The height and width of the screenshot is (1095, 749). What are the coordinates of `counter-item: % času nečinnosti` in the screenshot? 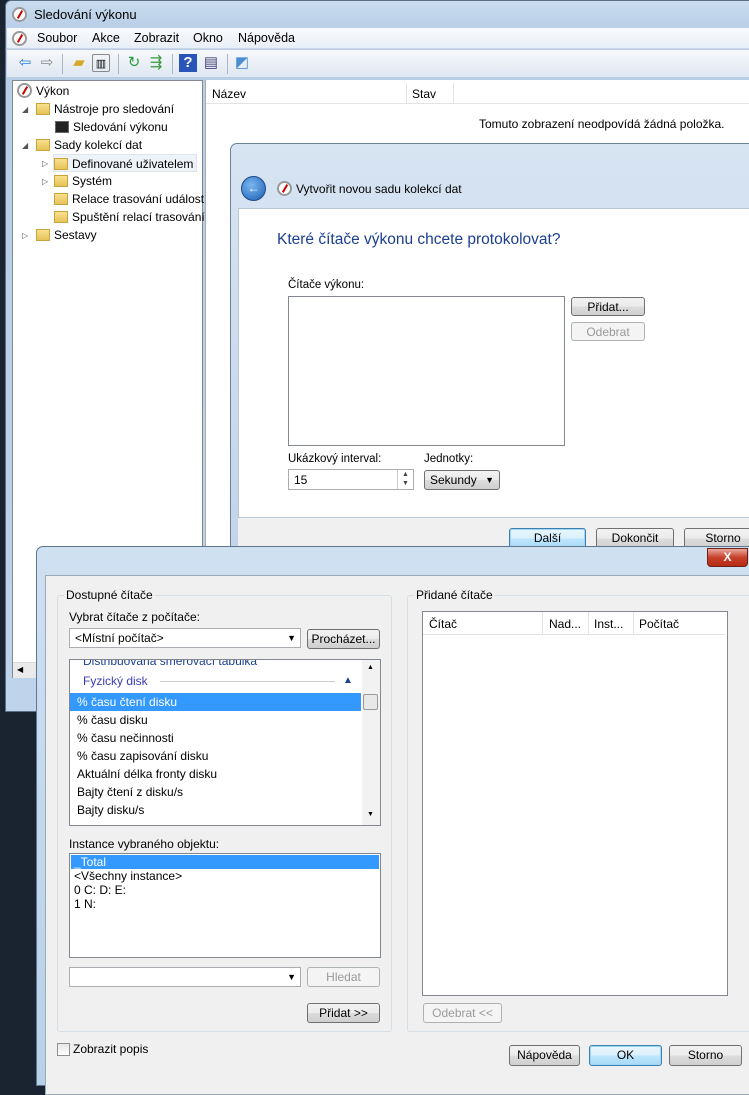 It's located at (215, 738).